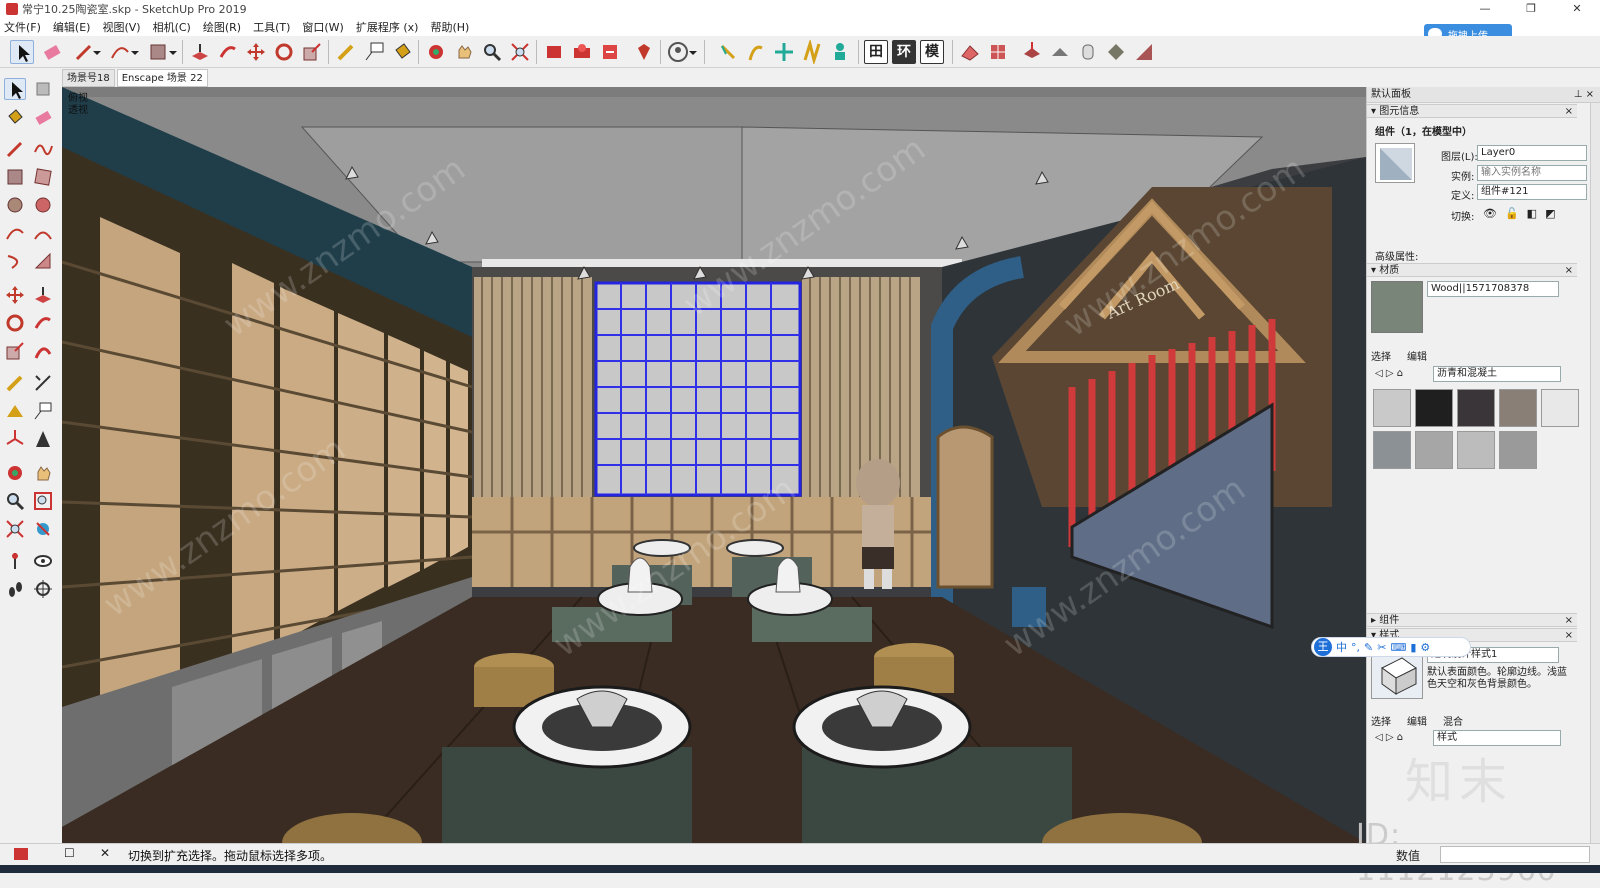  I want to click on back-nav-icon: ◁ ▷ ⌂, so click(1389, 373).